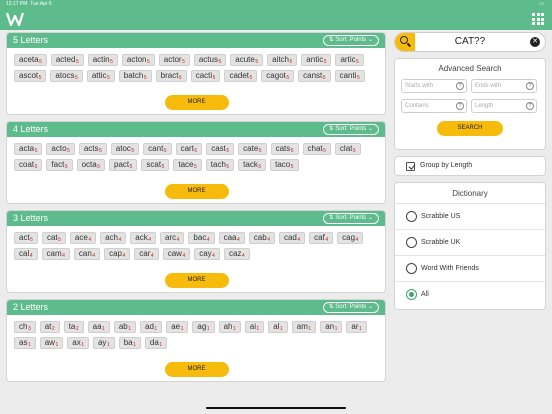  I want to click on home-indicator, so click(276, 408).